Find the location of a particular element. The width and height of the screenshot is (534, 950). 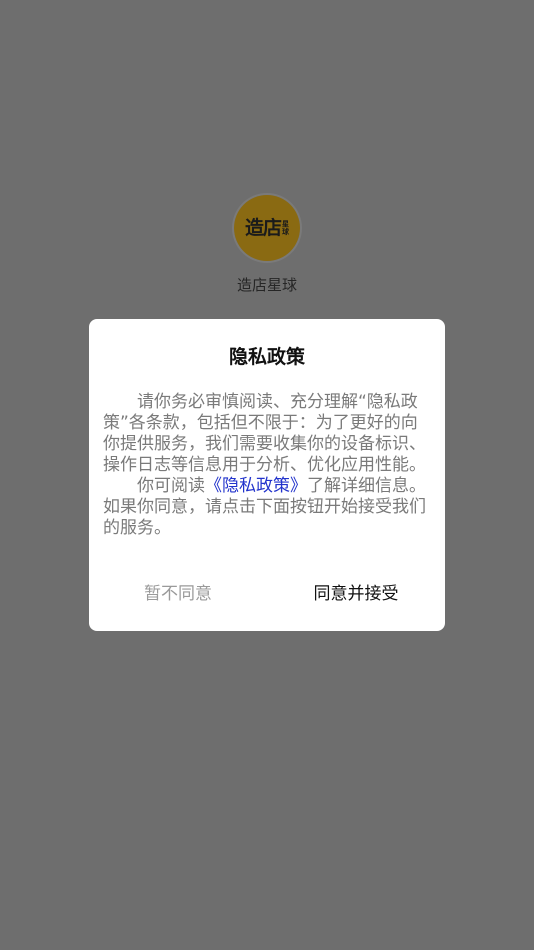

logo-small-bottom: 球 is located at coordinates (285, 232).